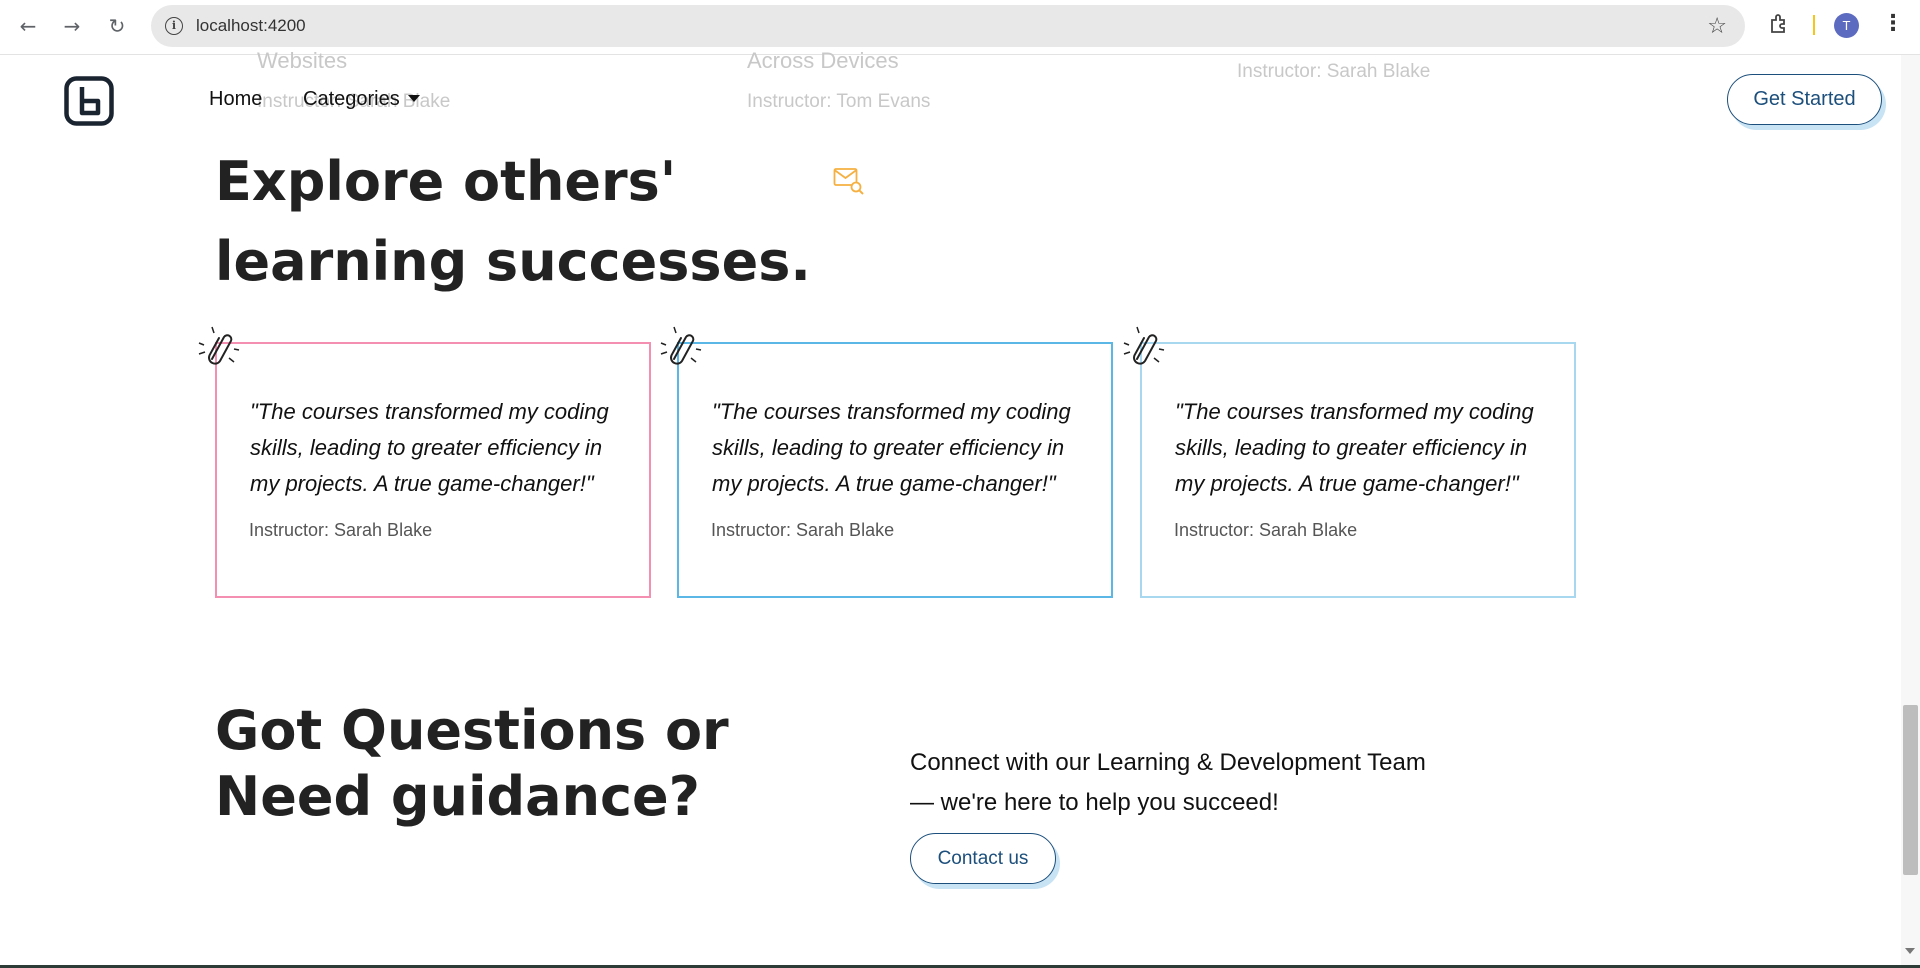 The height and width of the screenshot is (968, 1920). What do you see at coordinates (1893, 23) in the screenshot?
I see `browser-menu-icon: ⋮` at bounding box center [1893, 23].